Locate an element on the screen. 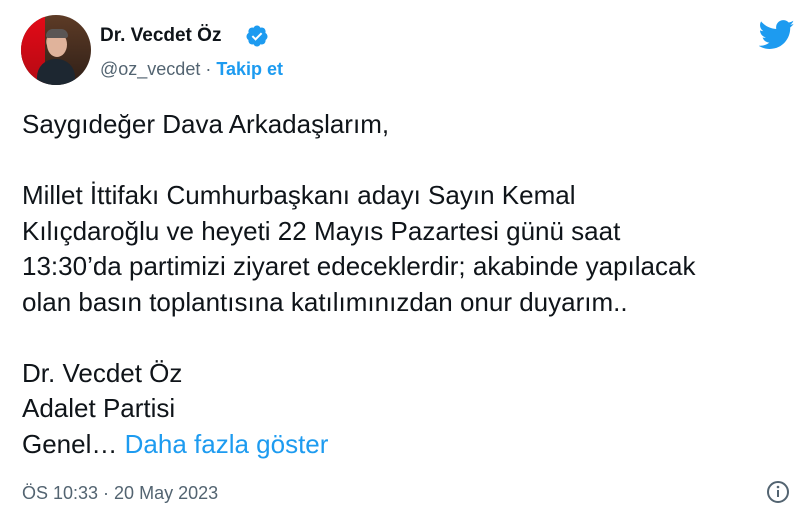  show-more-link: Daha fazla göster is located at coordinates (227, 444).